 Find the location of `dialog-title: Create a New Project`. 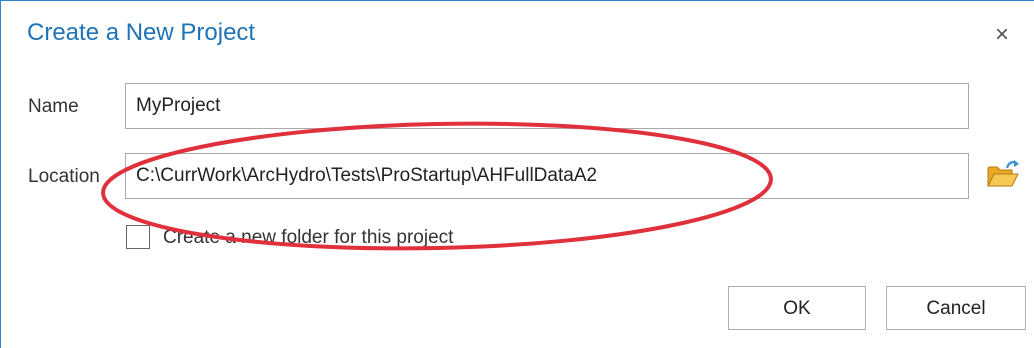

dialog-title: Create a New Project is located at coordinates (141, 32).